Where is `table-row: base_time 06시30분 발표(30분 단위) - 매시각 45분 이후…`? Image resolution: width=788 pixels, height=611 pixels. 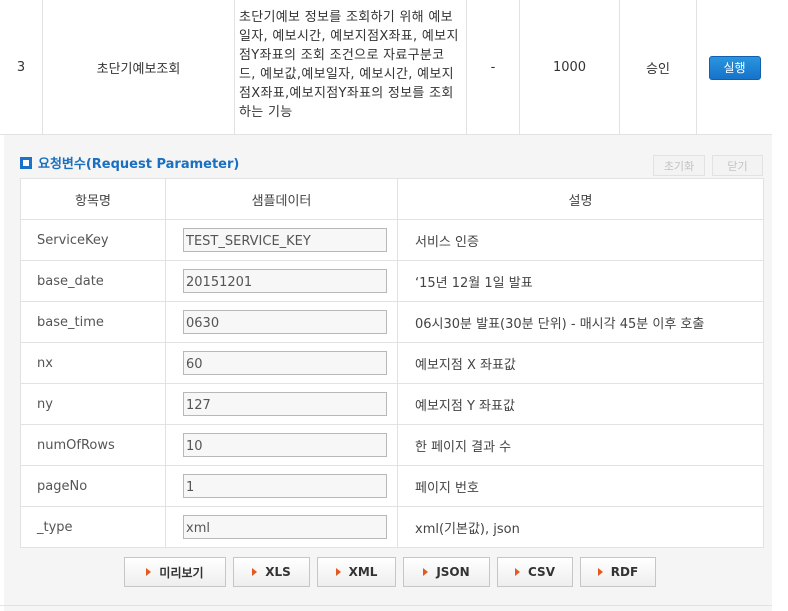
table-row: base_time 06시30분 발표(30분 단위) - 매시각 45분 이후… is located at coordinates (392, 322).